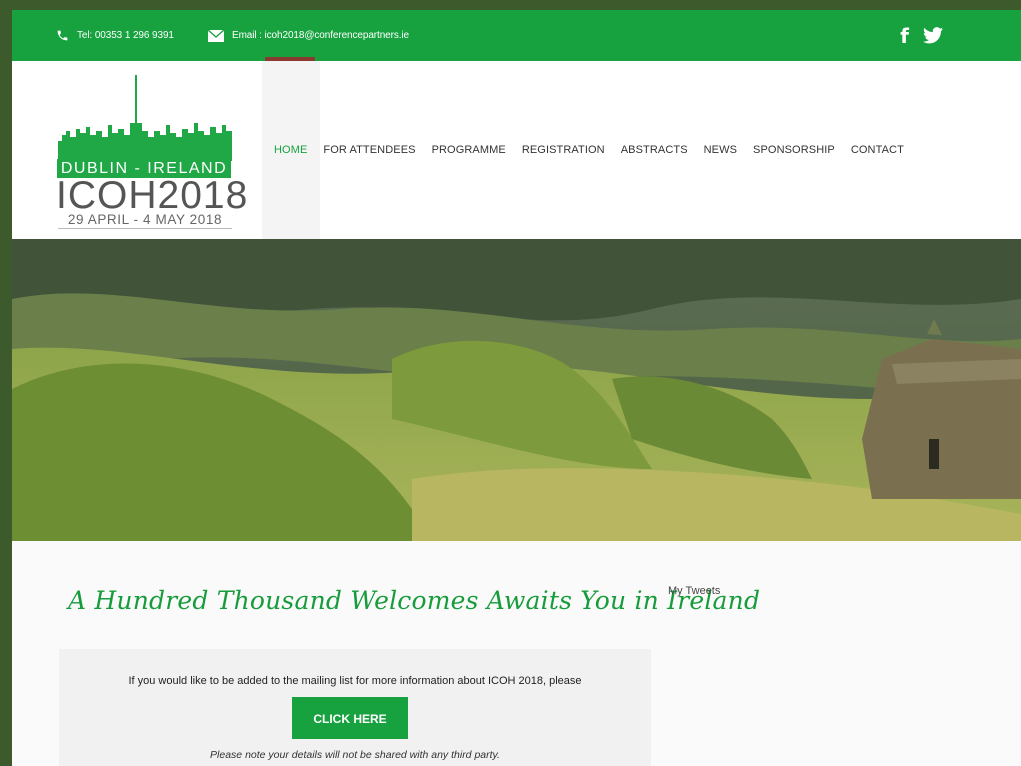  Describe the element at coordinates (933, 35) in the screenshot. I see `twitter-icon` at that location.